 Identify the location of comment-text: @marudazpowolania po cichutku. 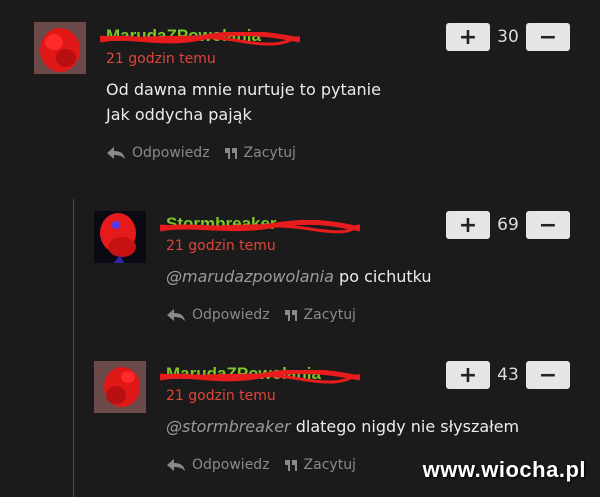
(299, 276).